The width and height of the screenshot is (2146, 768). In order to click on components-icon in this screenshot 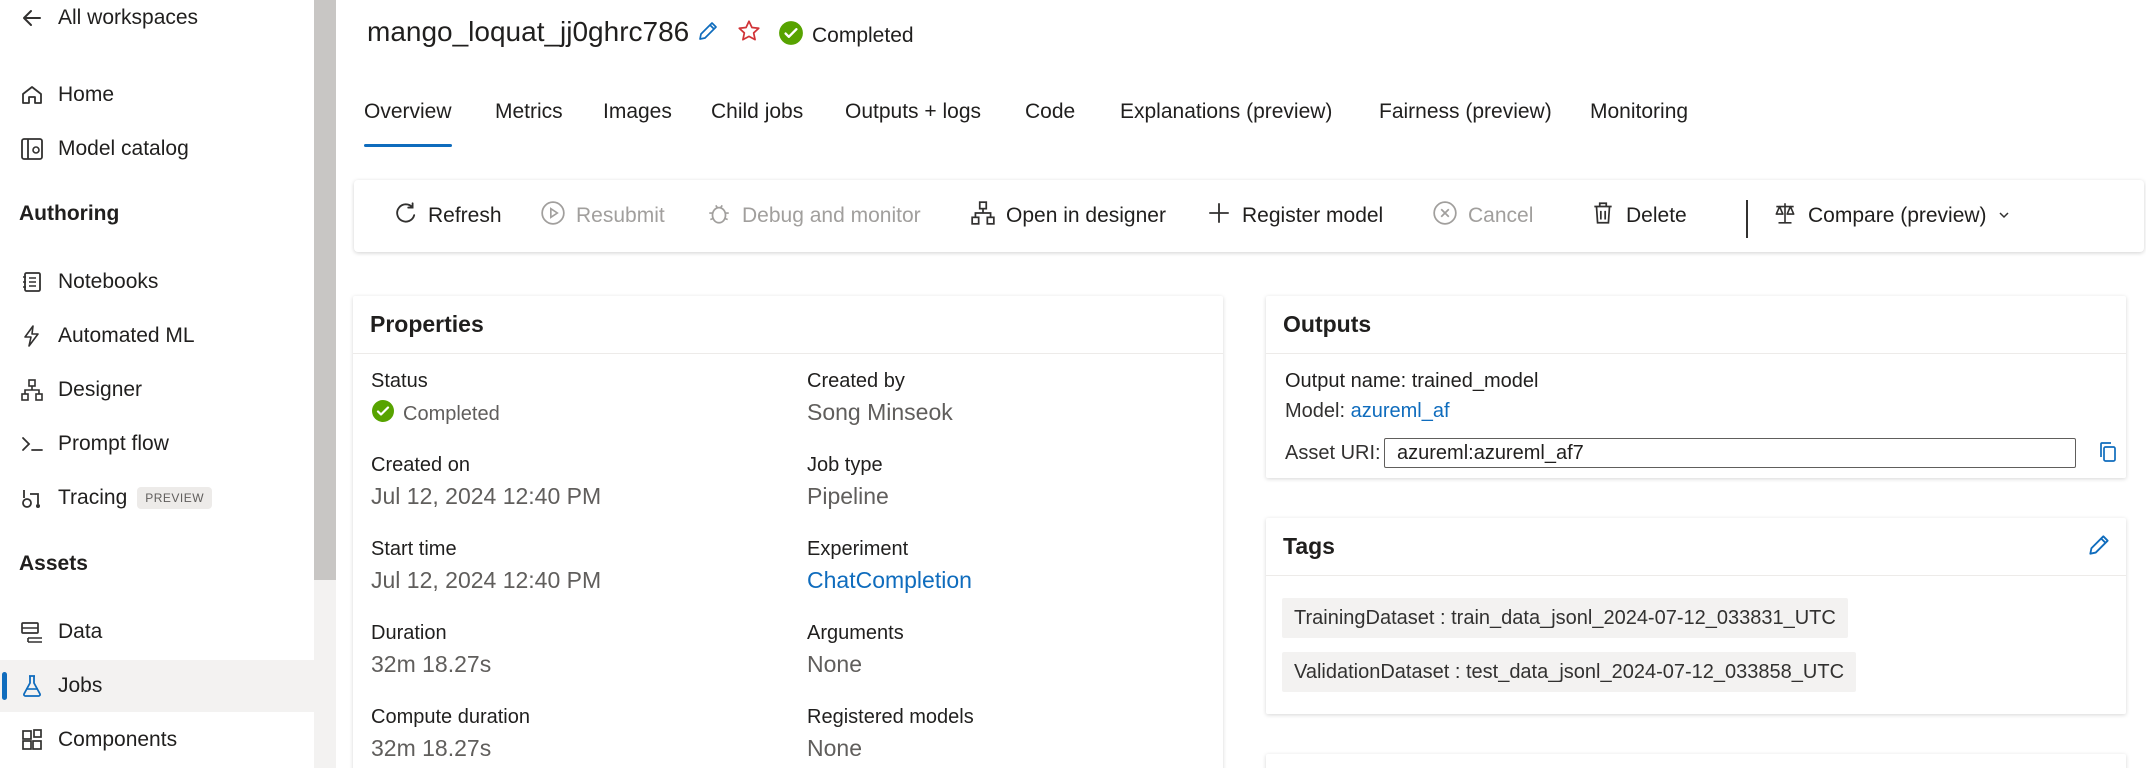, I will do `click(32, 740)`.